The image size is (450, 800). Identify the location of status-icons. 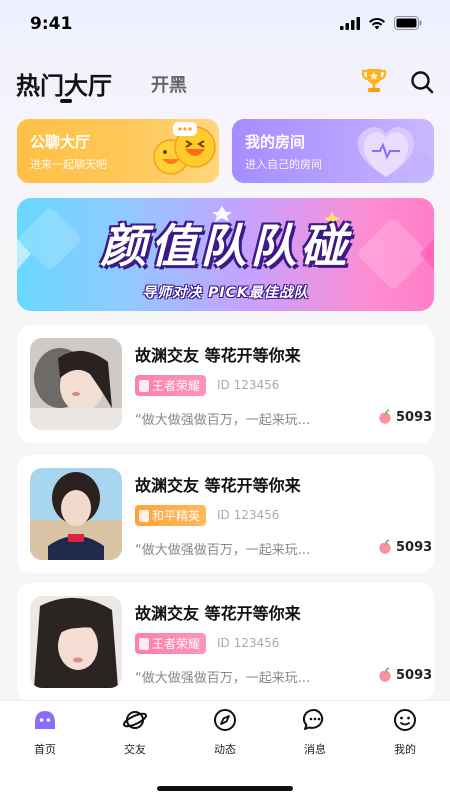
(381, 23).